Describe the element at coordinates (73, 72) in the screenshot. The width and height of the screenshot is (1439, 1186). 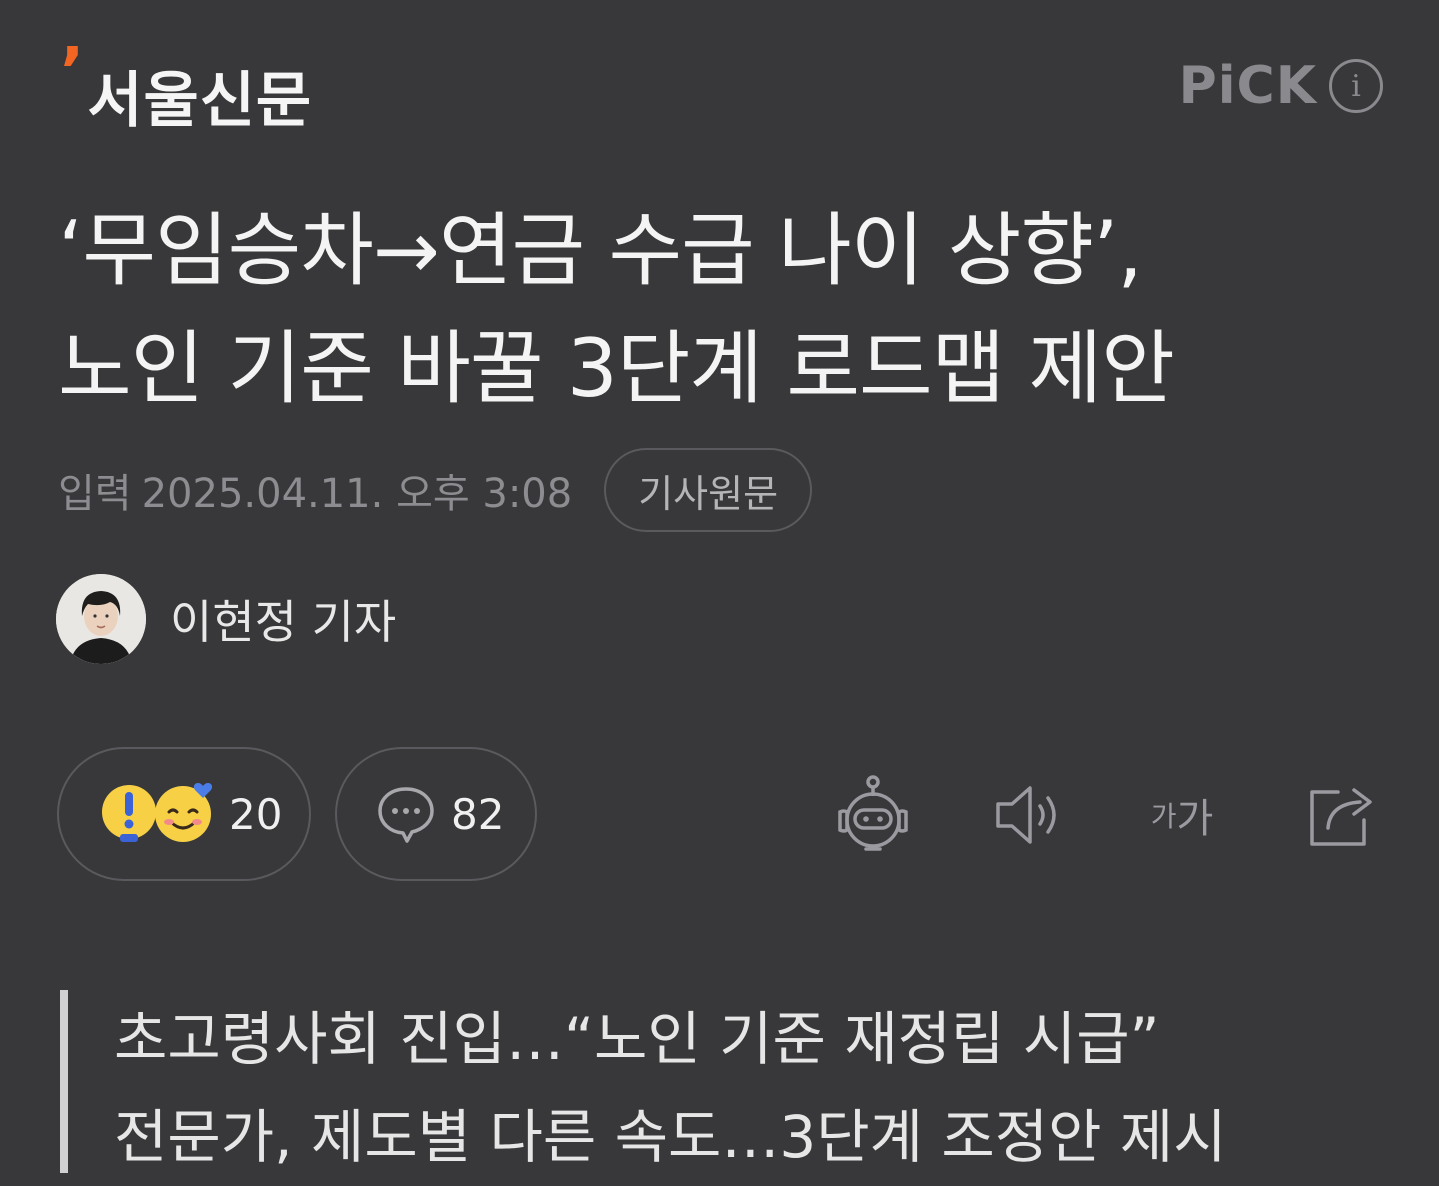
I see `logo-mark: ’` at that location.